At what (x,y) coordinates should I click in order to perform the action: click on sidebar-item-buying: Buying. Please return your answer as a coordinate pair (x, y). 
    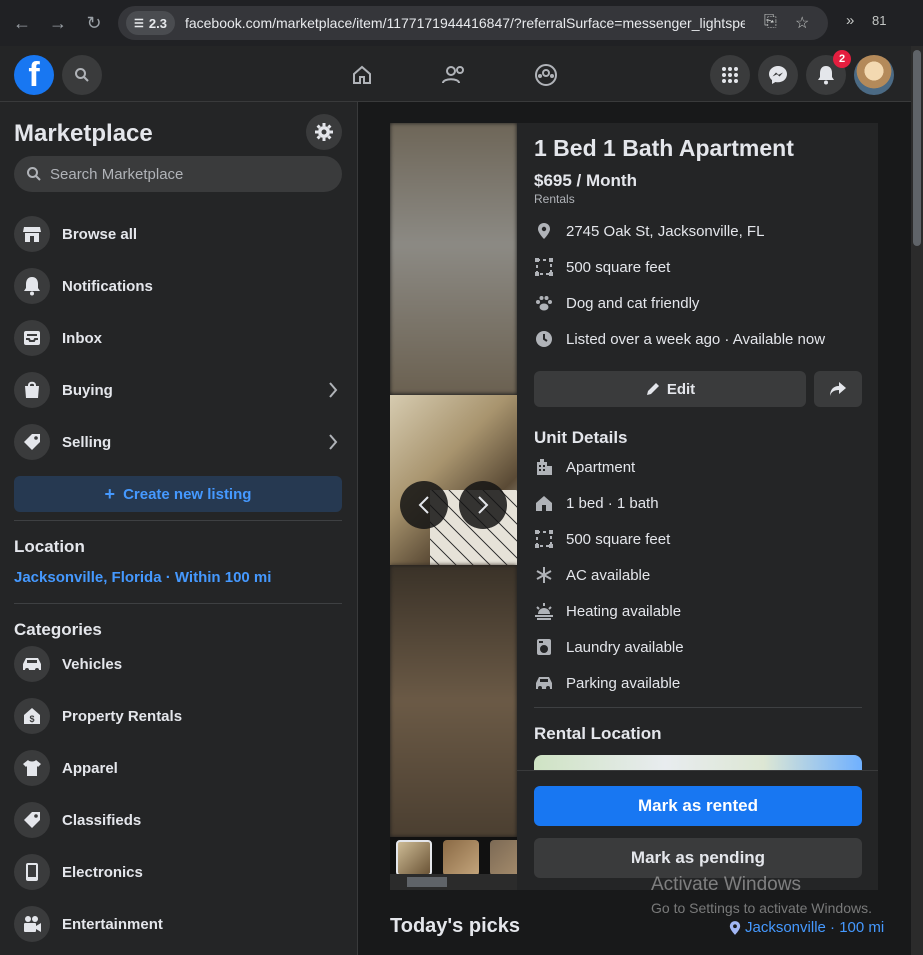
    Looking at the image, I should click on (178, 390).